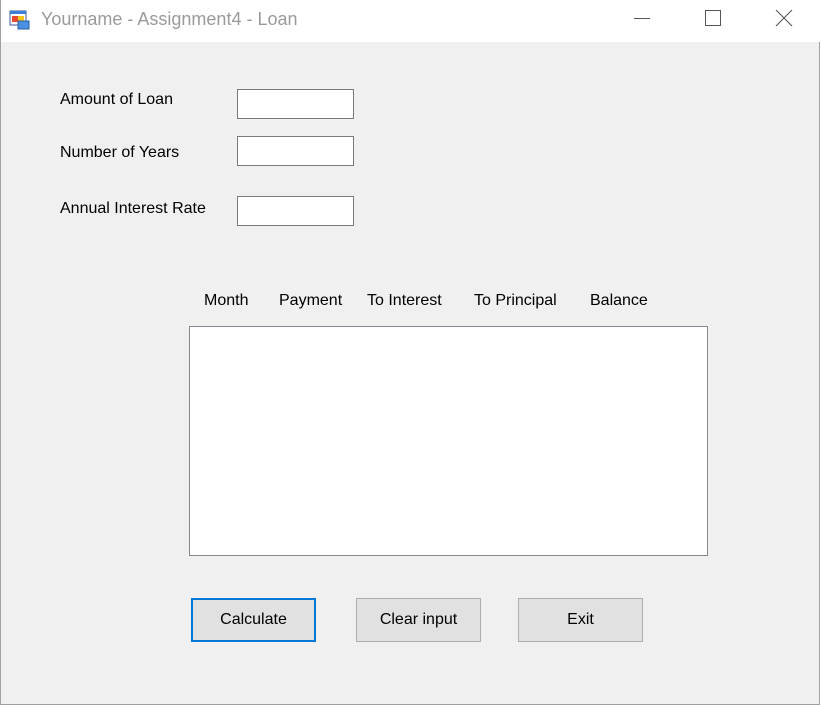 Image resolution: width=822 pixels, height=707 pixels. Describe the element at coordinates (116, 99) in the screenshot. I see `amount-of-loan-label: Amount of Loan` at that location.